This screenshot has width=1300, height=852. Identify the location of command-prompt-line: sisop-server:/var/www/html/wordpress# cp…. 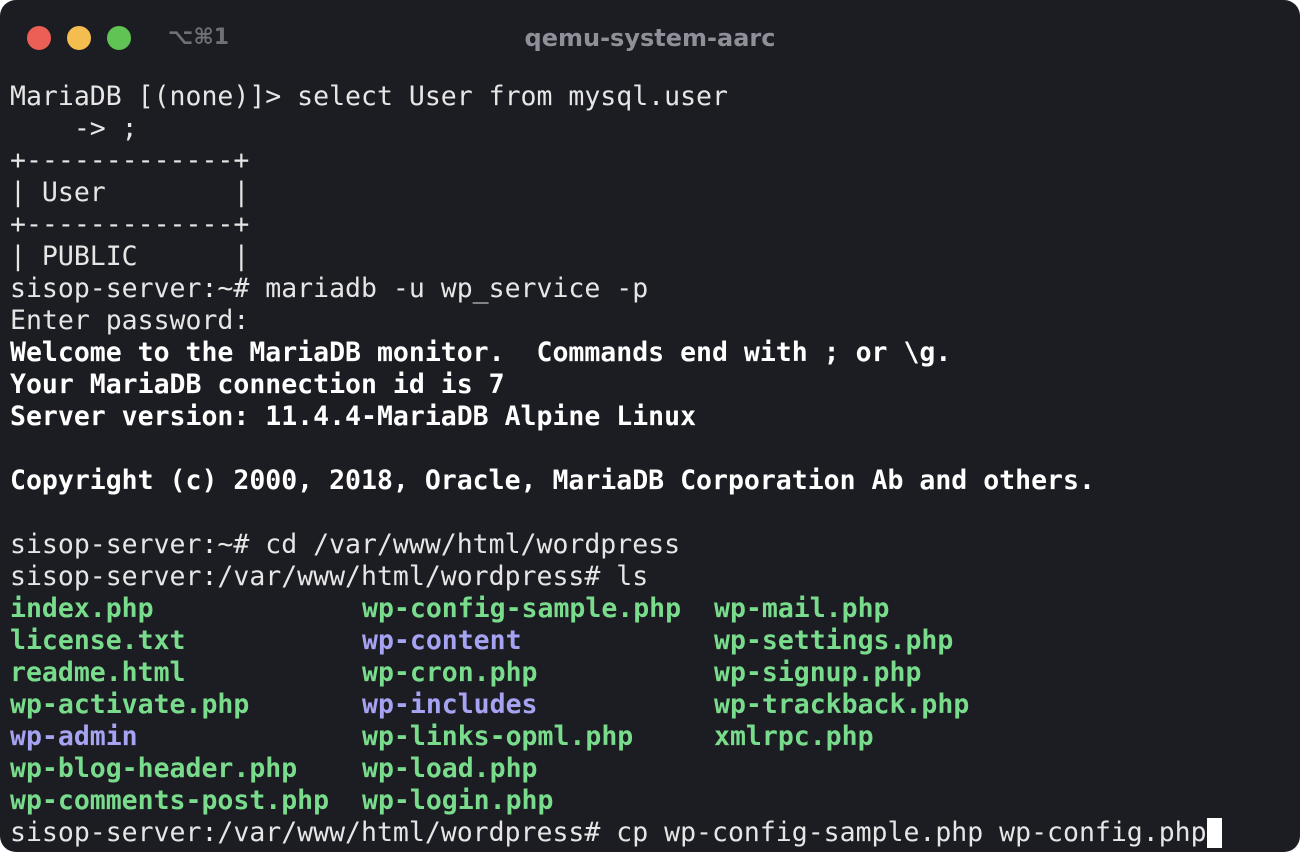
(652, 833).